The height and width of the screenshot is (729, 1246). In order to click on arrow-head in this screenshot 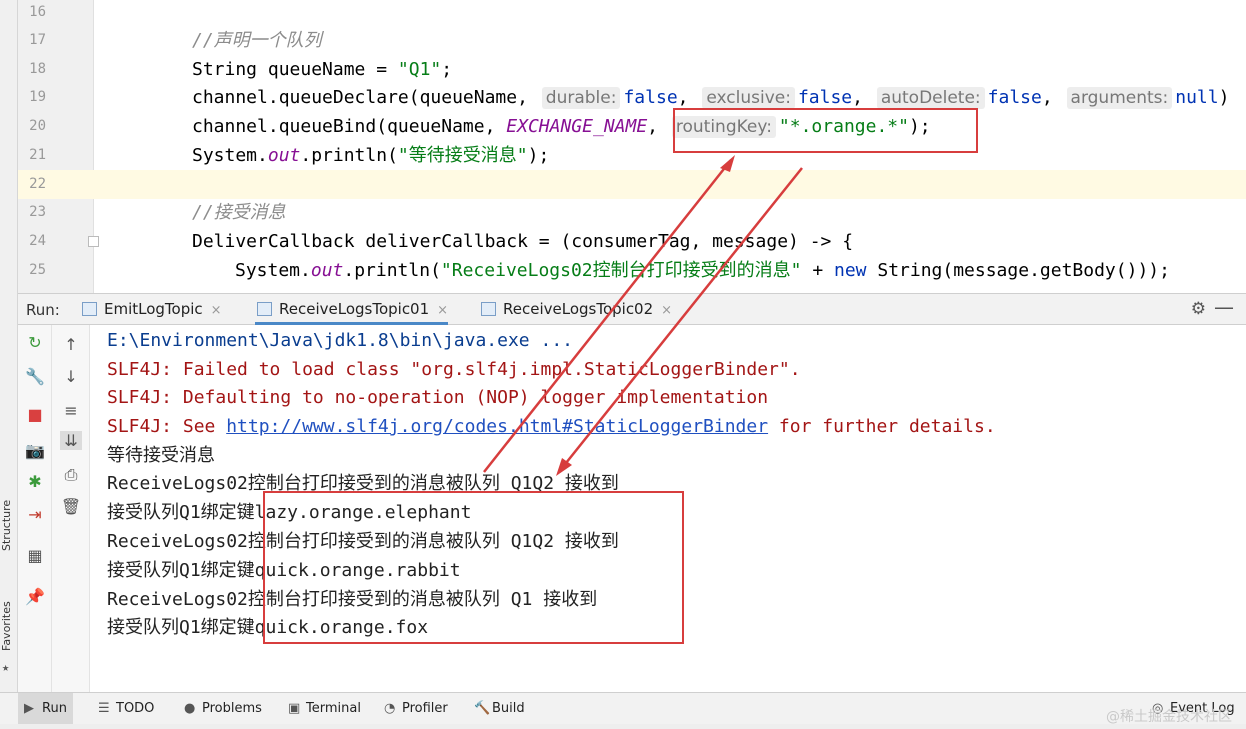, I will do `click(564, 467)`.